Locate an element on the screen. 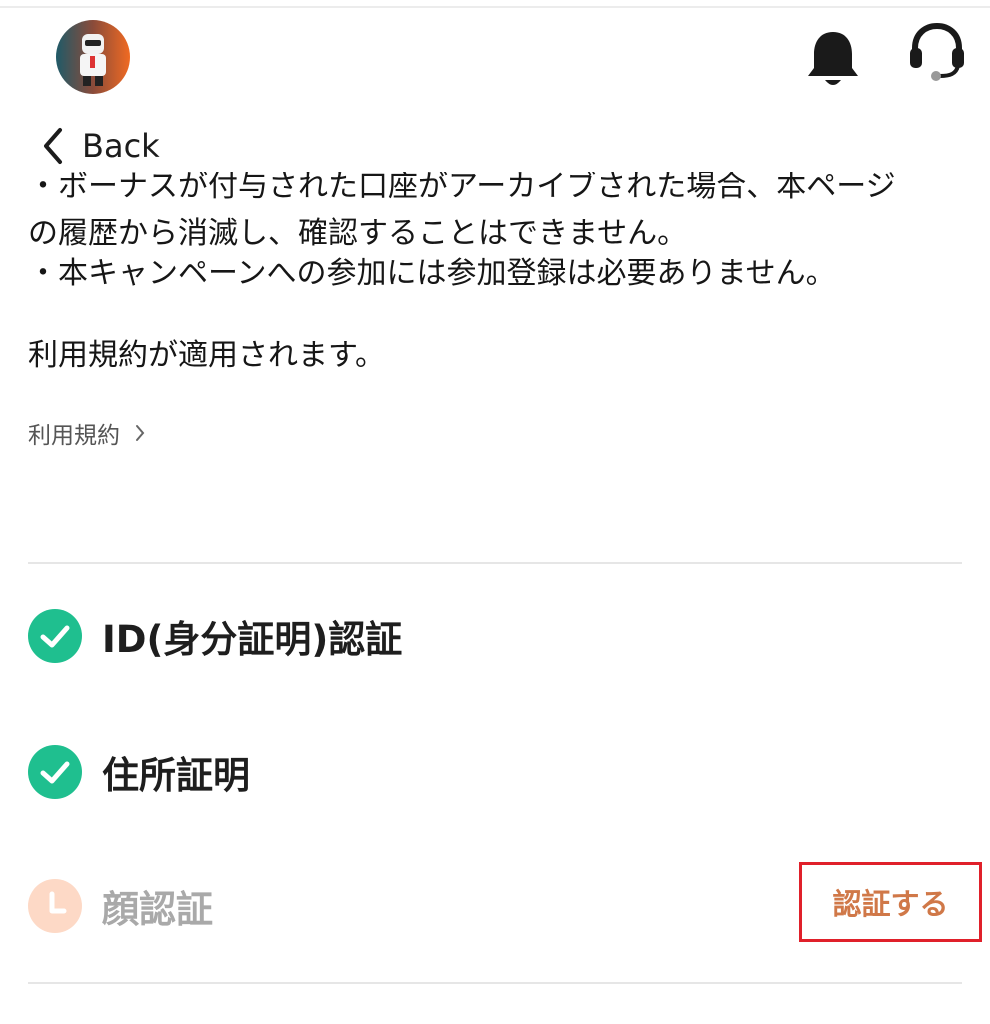  verification-item-id: ID(身分証明)認証 is located at coordinates (495, 636).